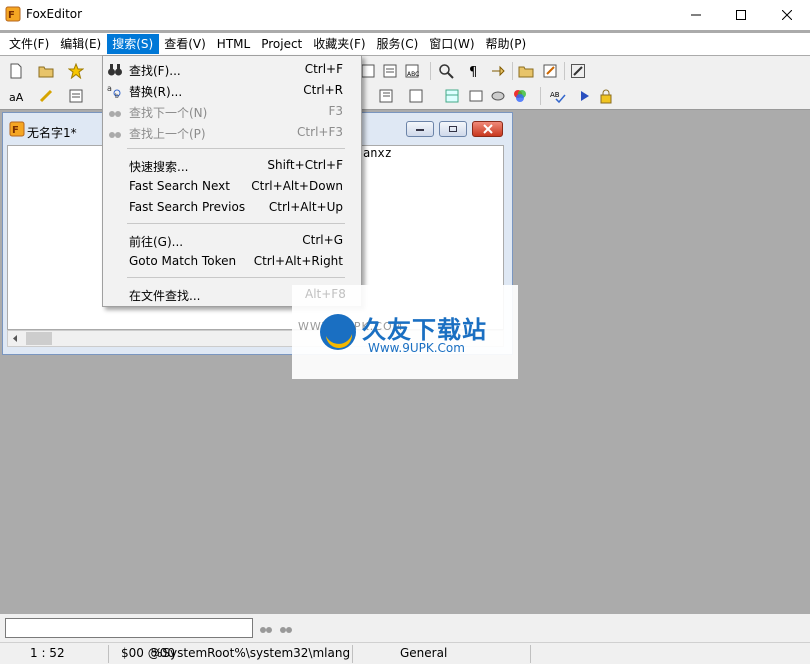 The height and width of the screenshot is (664, 810). Describe the element at coordinates (282, 44) in the screenshot. I see `menu-project: Project` at that location.